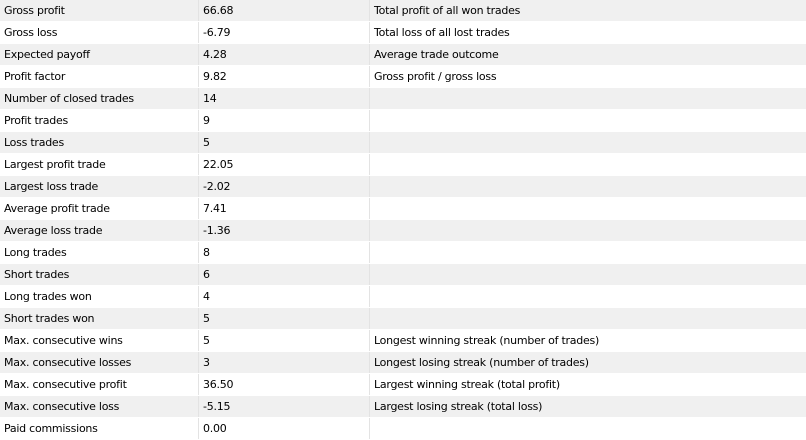  Describe the element at coordinates (284, 252) in the screenshot. I see `stat-value: 8` at that location.